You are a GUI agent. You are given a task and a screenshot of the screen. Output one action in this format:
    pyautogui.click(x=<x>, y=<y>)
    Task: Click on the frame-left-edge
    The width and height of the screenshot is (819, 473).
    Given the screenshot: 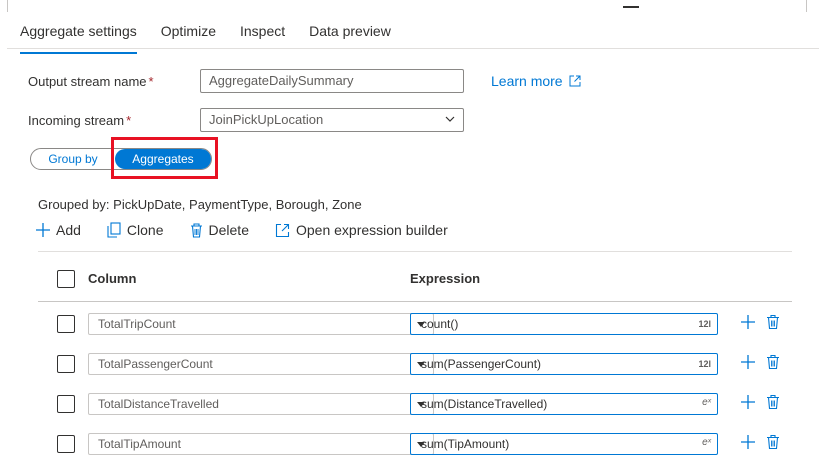 What is the action you would take?
    pyautogui.click(x=7, y=6)
    